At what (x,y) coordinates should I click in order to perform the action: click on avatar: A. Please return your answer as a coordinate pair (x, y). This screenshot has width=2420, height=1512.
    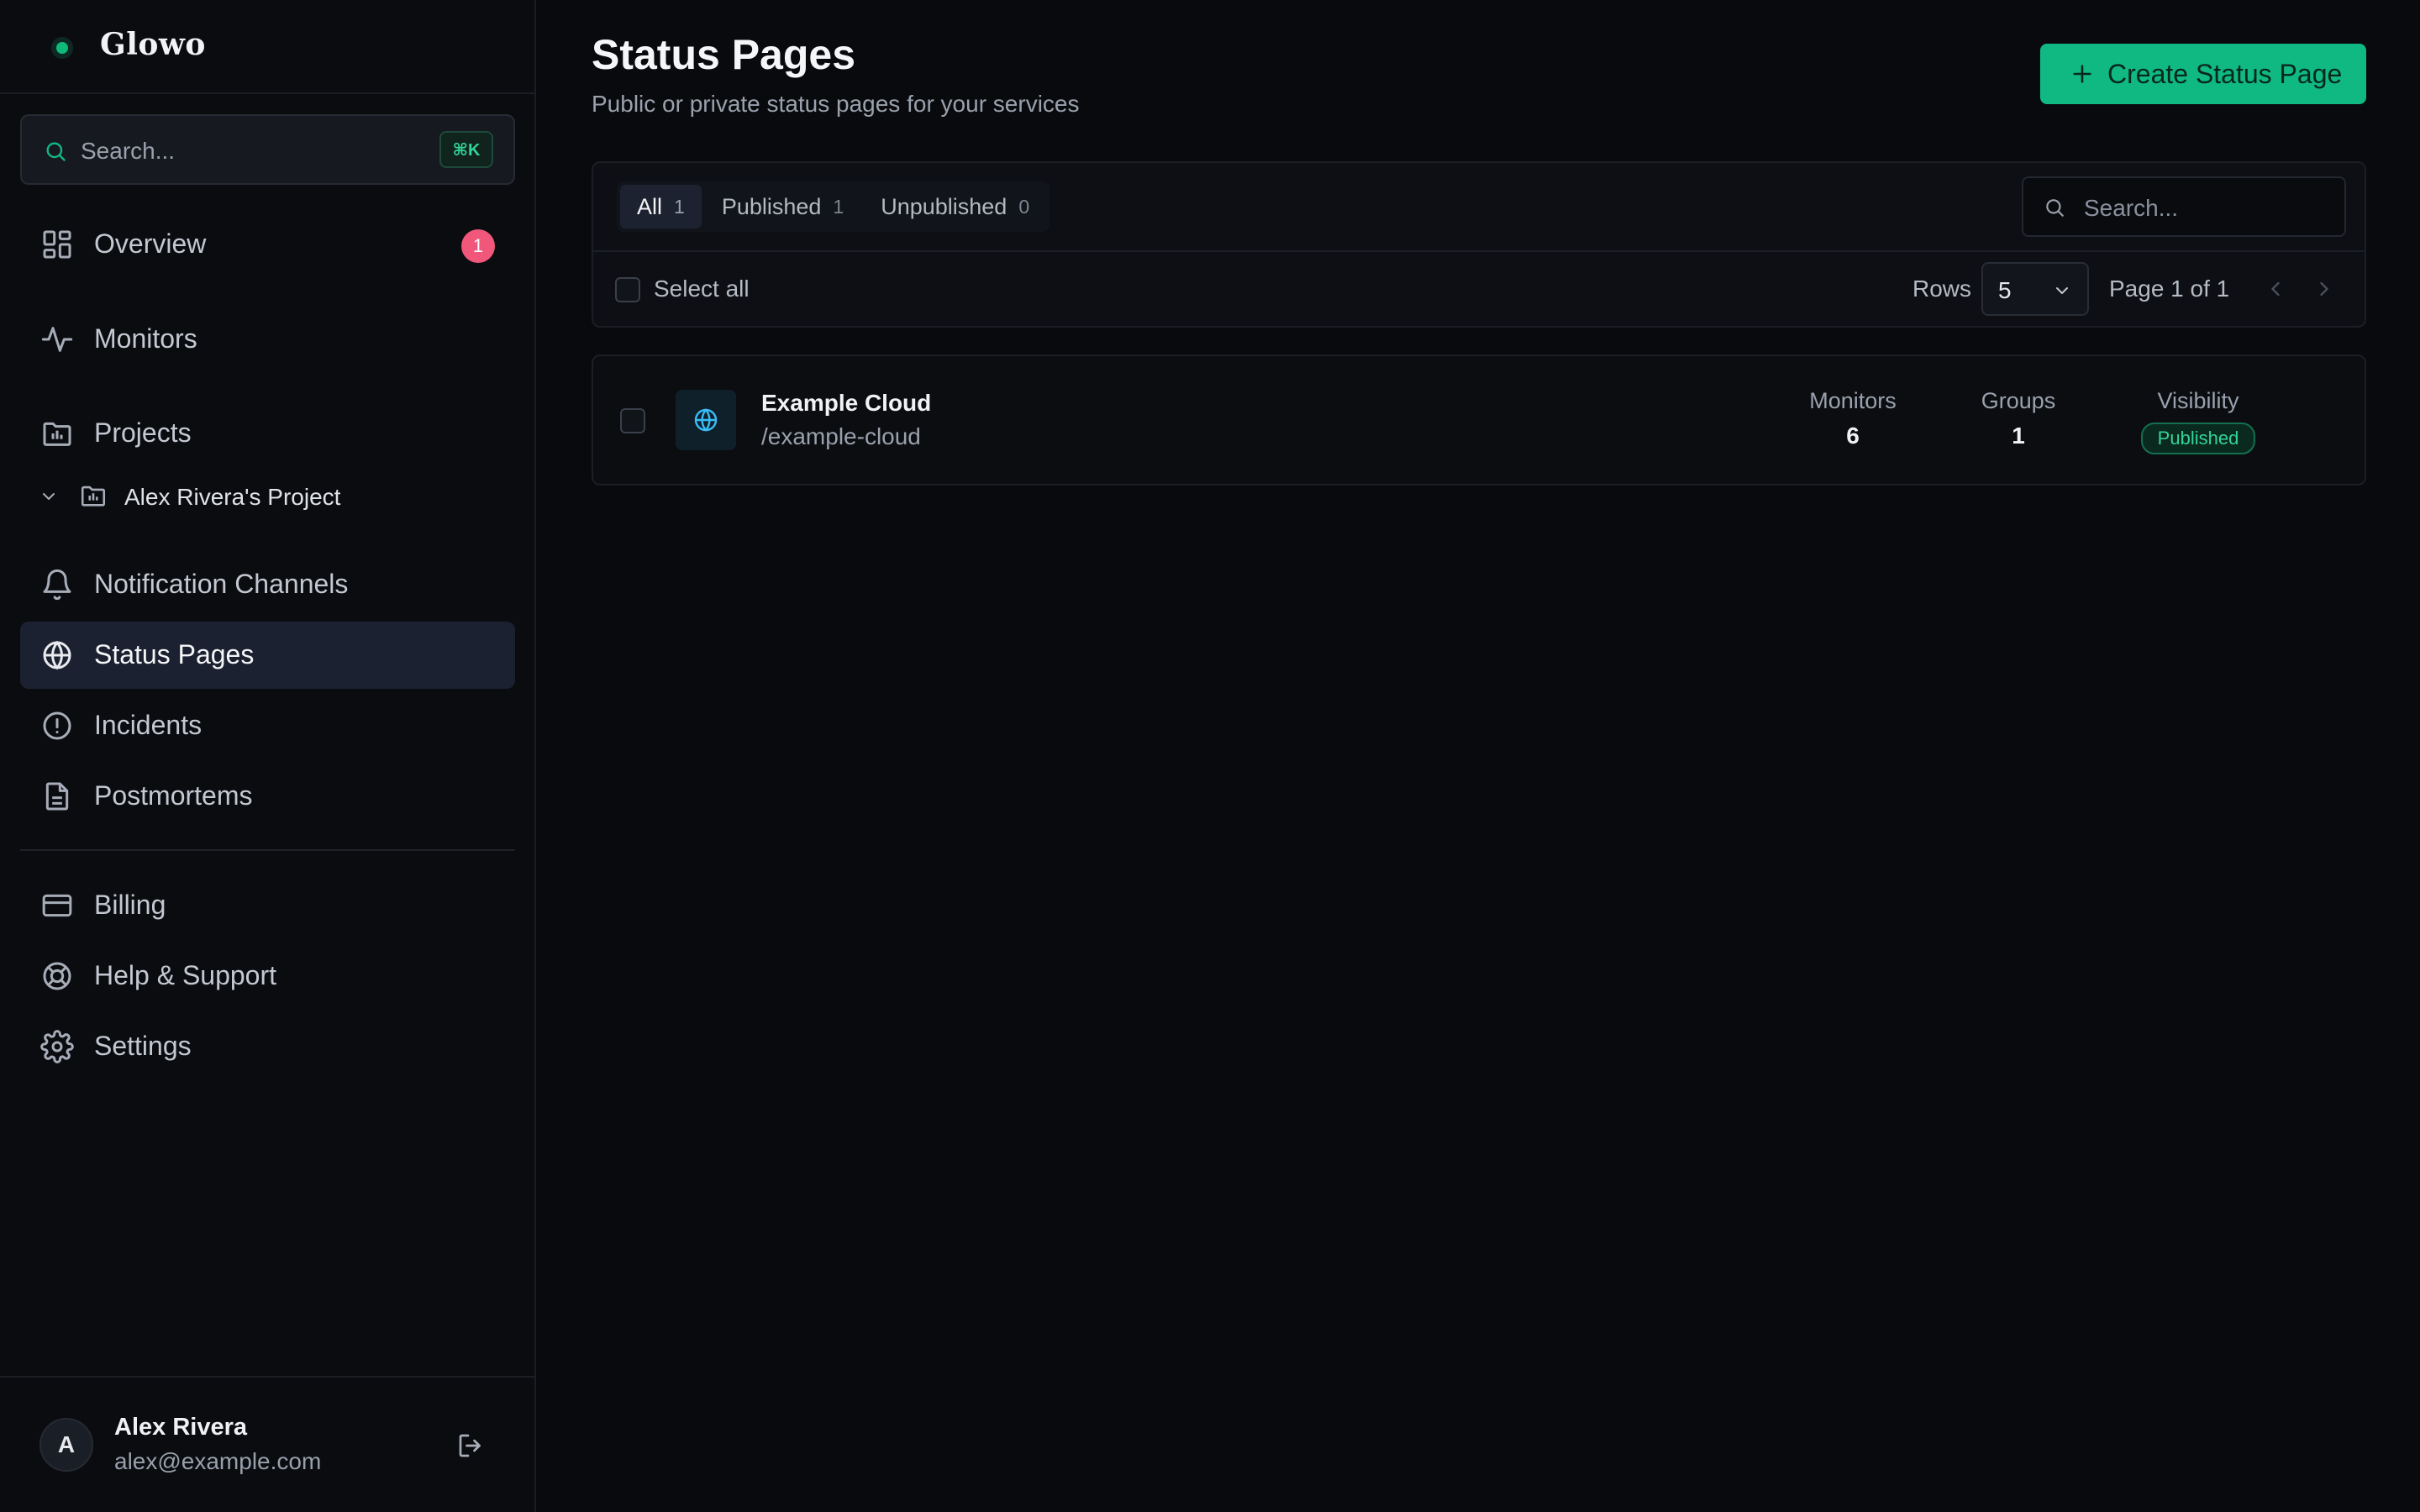
    Looking at the image, I should click on (66, 1445).